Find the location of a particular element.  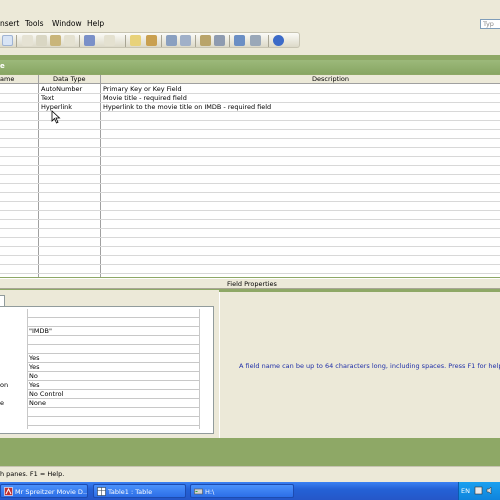

menu-tools: Tools is located at coordinates (34, 23).